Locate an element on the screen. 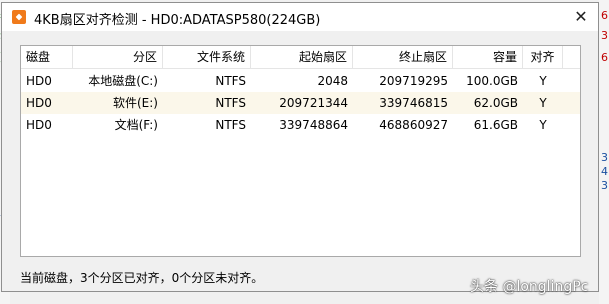 This screenshot has width=609, height=304. cell-capacity: 100.0GB is located at coordinates (492, 81).